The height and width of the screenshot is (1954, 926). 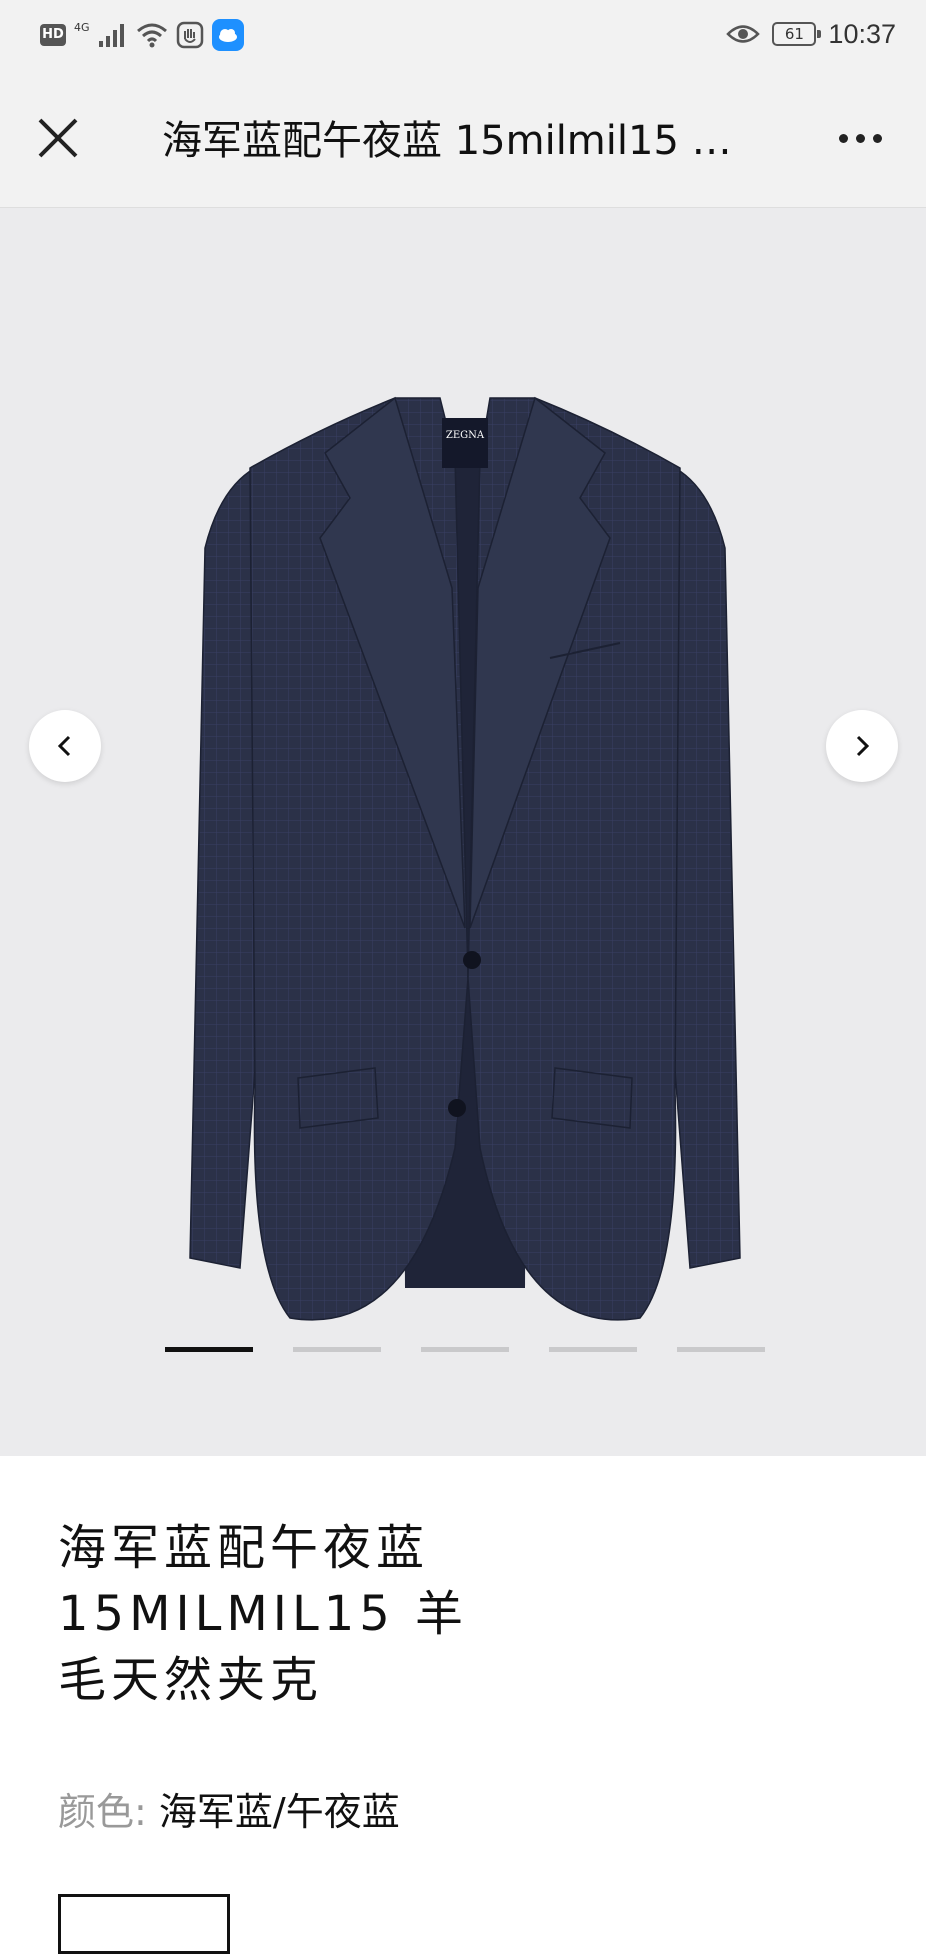 What do you see at coordinates (82, 27) in the screenshot?
I see `network-type: 4G` at bounding box center [82, 27].